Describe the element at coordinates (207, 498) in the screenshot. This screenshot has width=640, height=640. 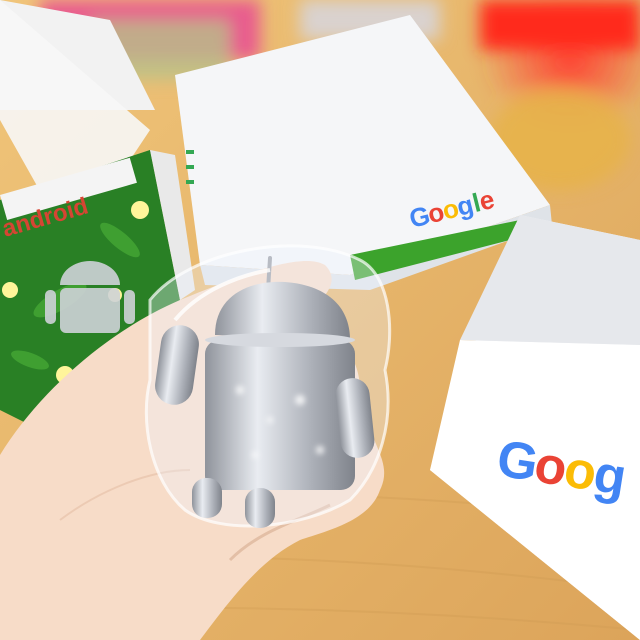
I see `figurine-left-leg` at that location.